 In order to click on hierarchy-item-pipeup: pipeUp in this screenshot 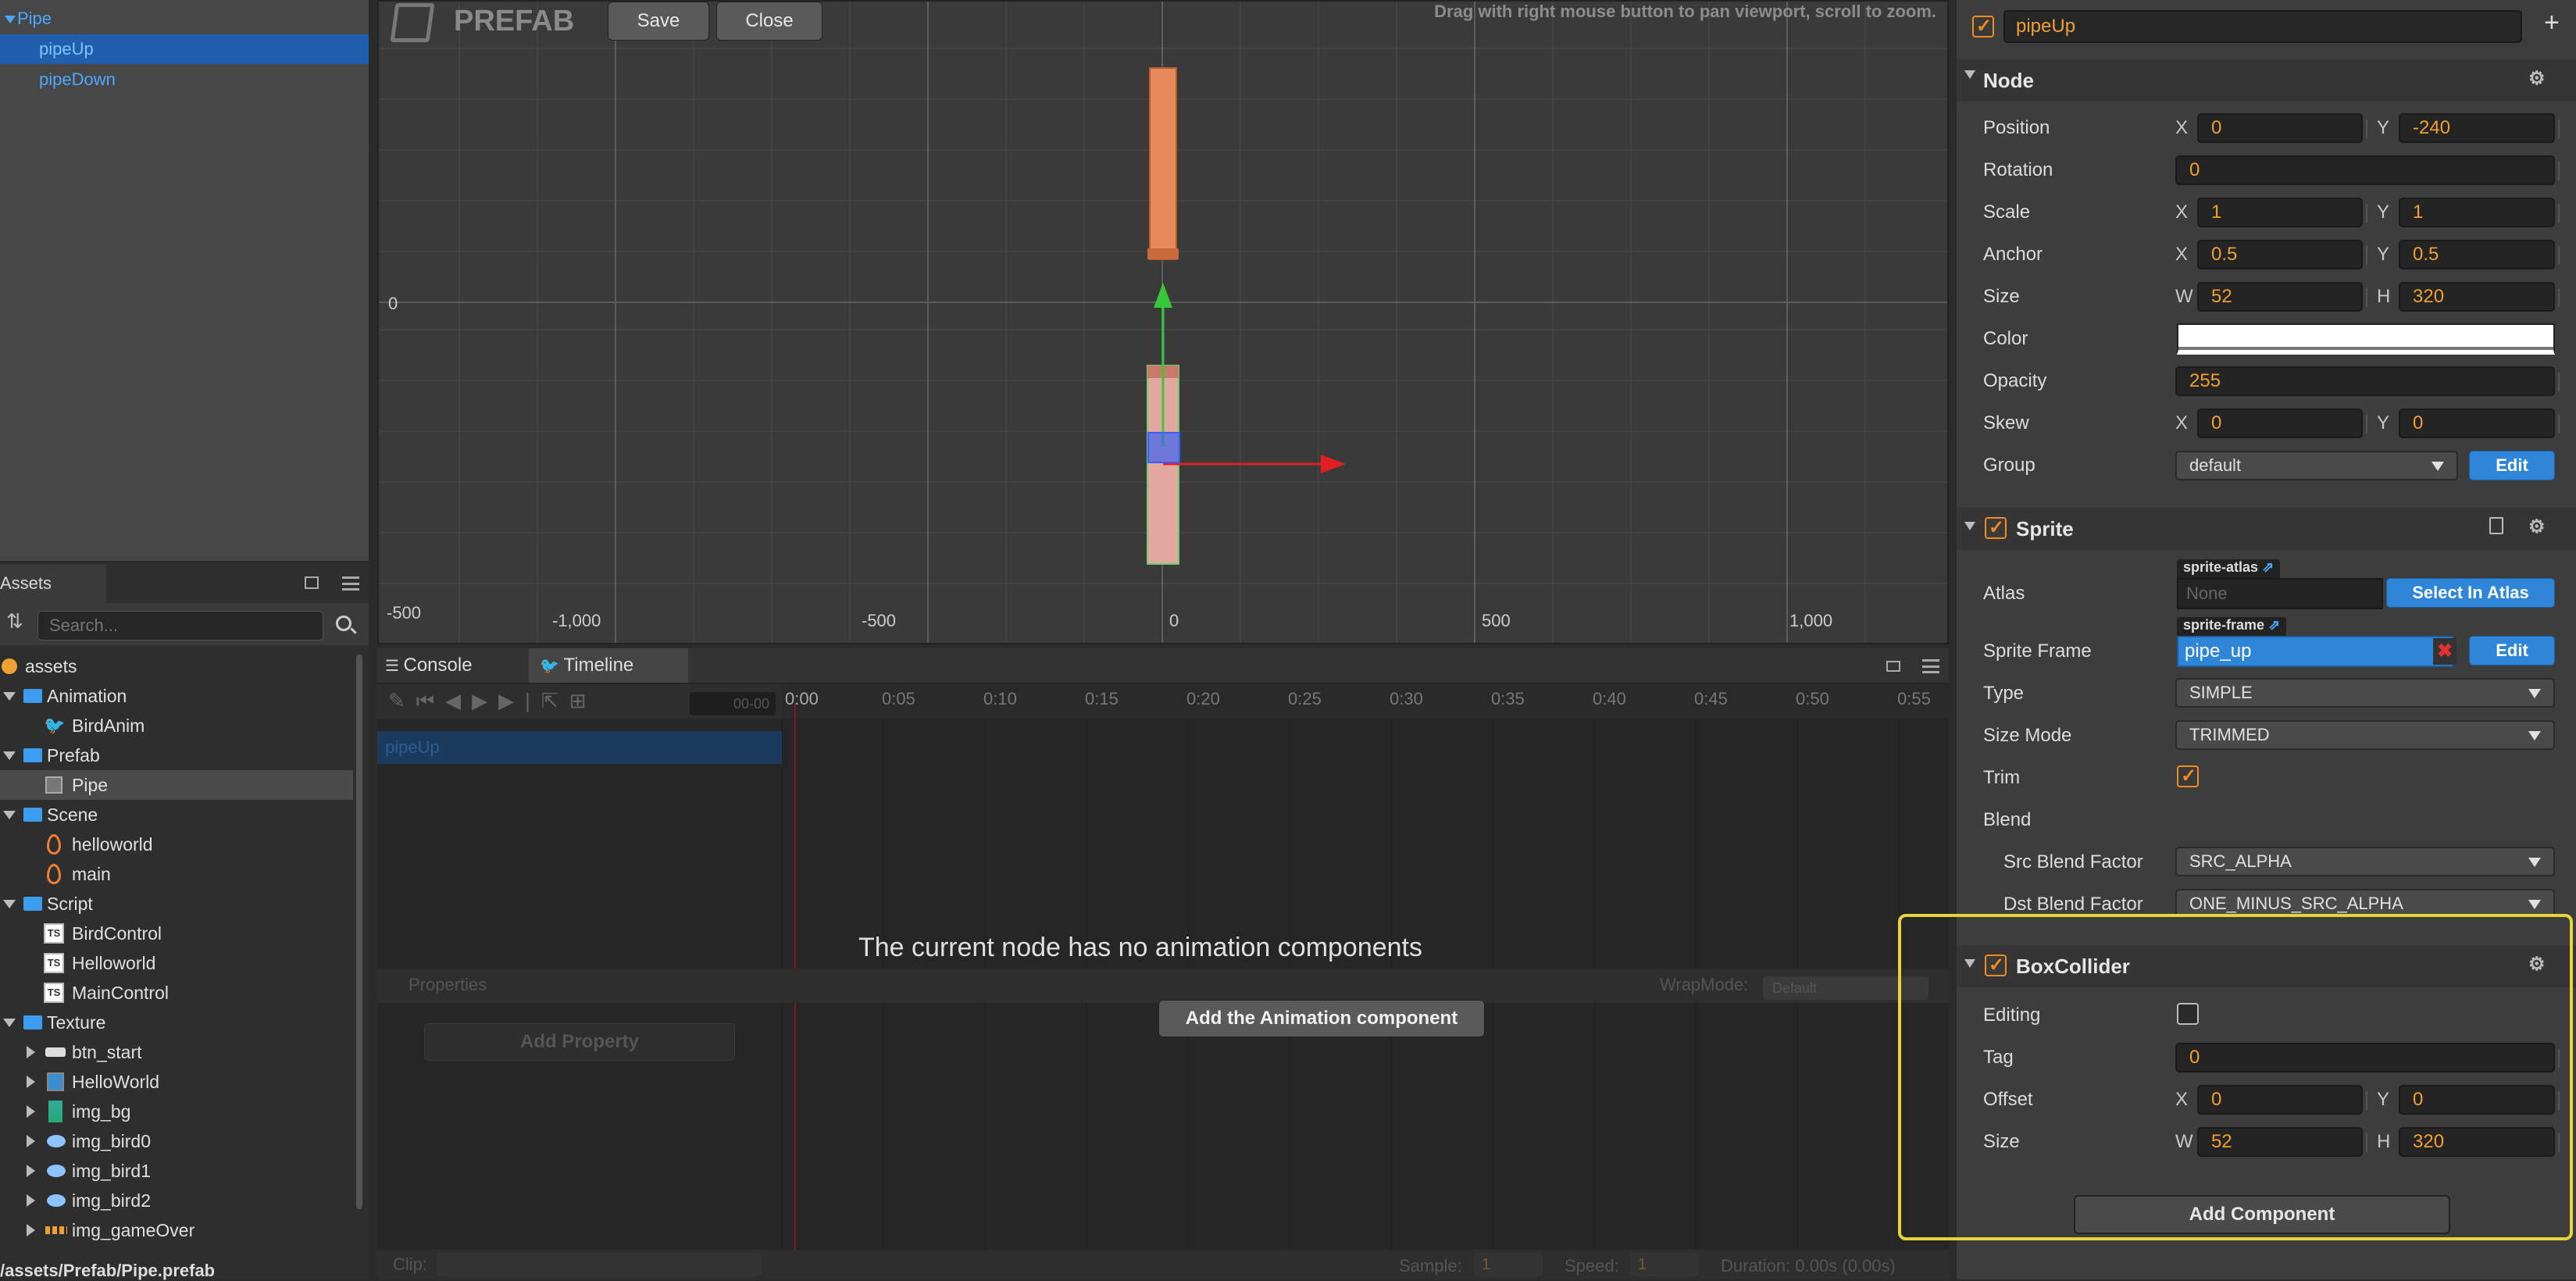, I will do `click(184, 49)`.